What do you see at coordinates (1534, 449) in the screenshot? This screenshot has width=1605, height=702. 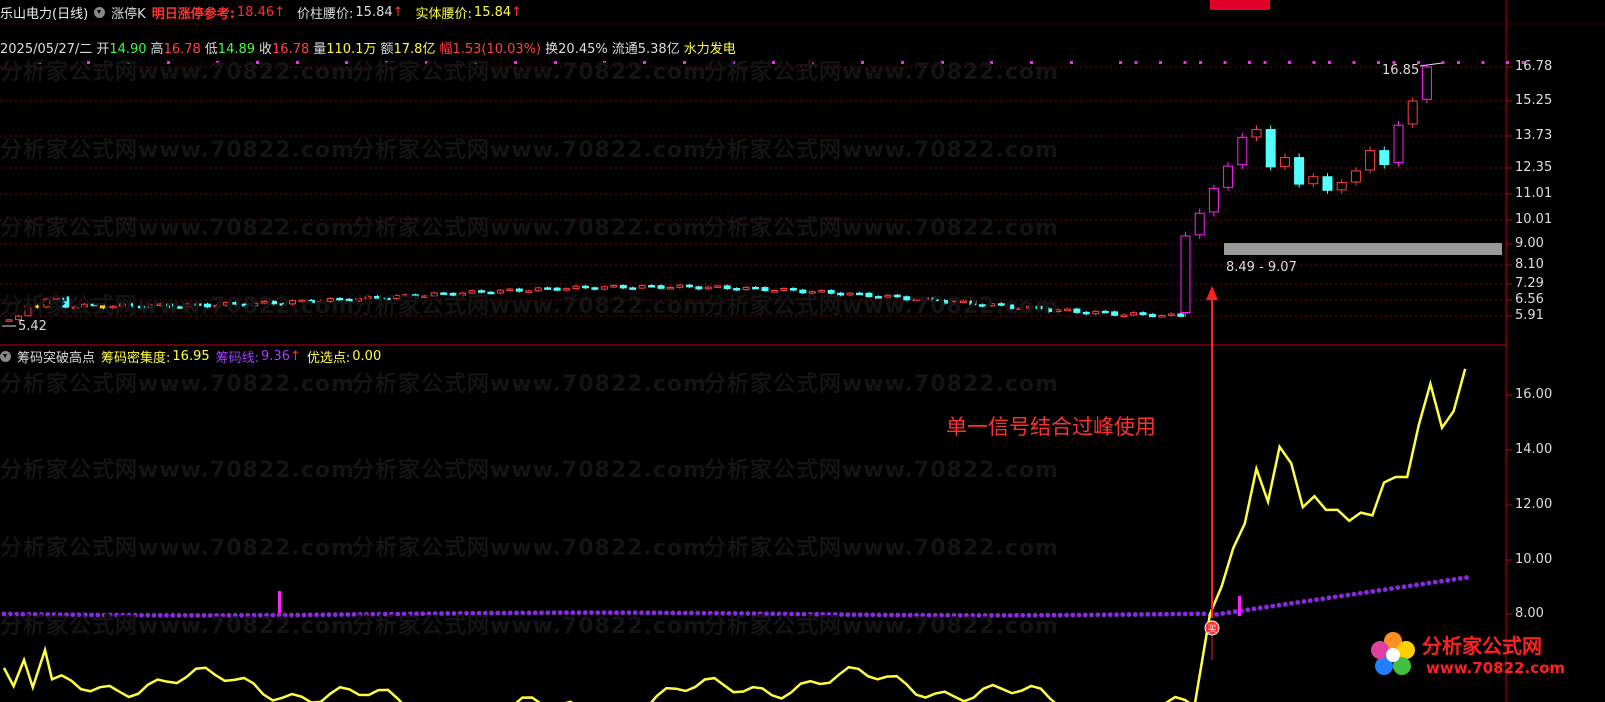 I see `axis-label: 14.00` at bounding box center [1534, 449].